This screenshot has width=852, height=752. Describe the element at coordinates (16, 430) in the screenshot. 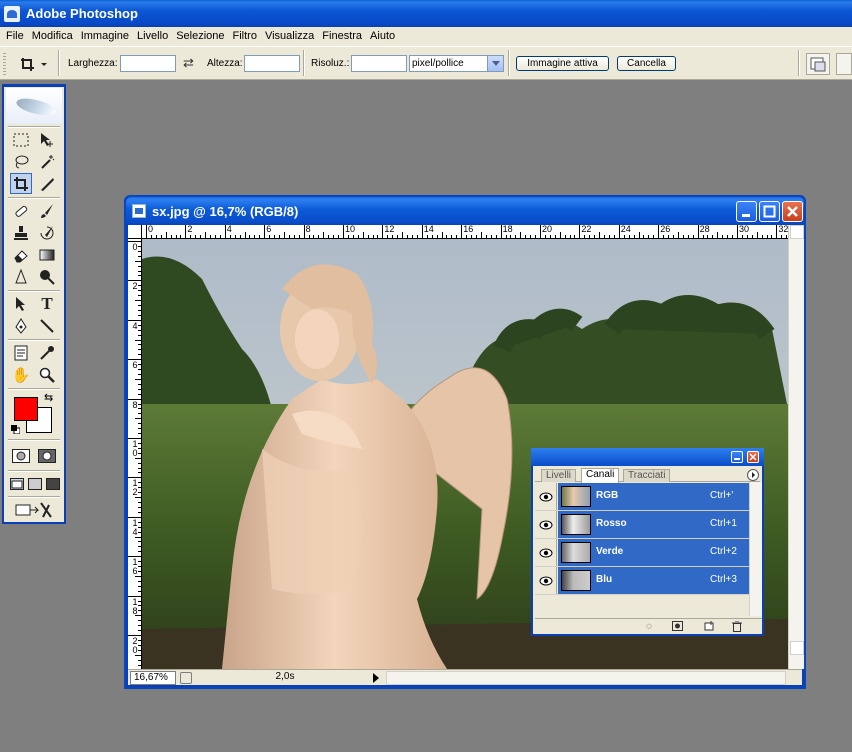

I see `default-colors-icon` at that location.